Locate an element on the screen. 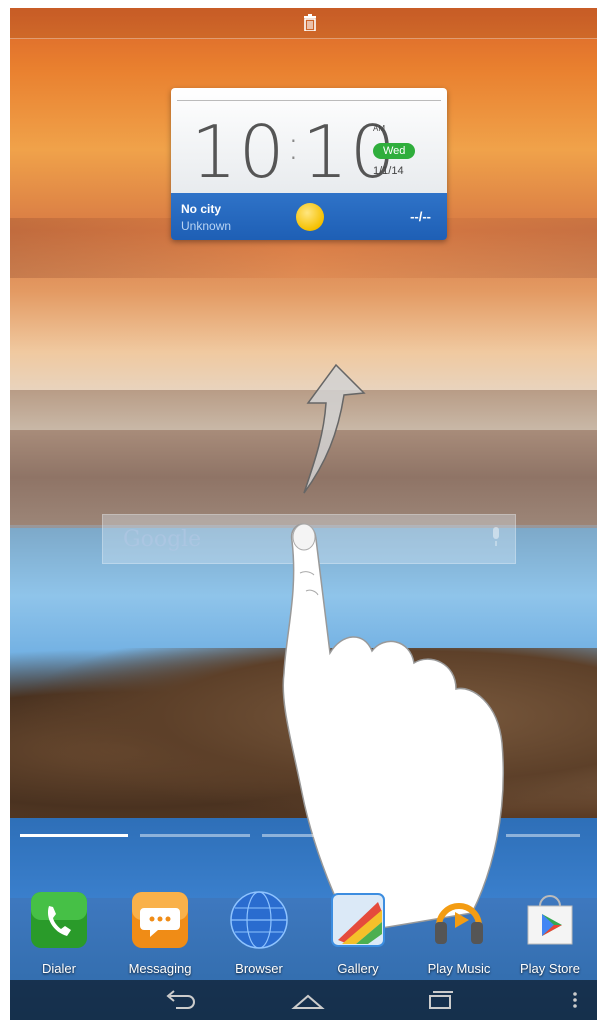 This screenshot has height=1024, width=599. clock-panel: 10:10 AM Wed 1/1/14 is located at coordinates (309, 140).